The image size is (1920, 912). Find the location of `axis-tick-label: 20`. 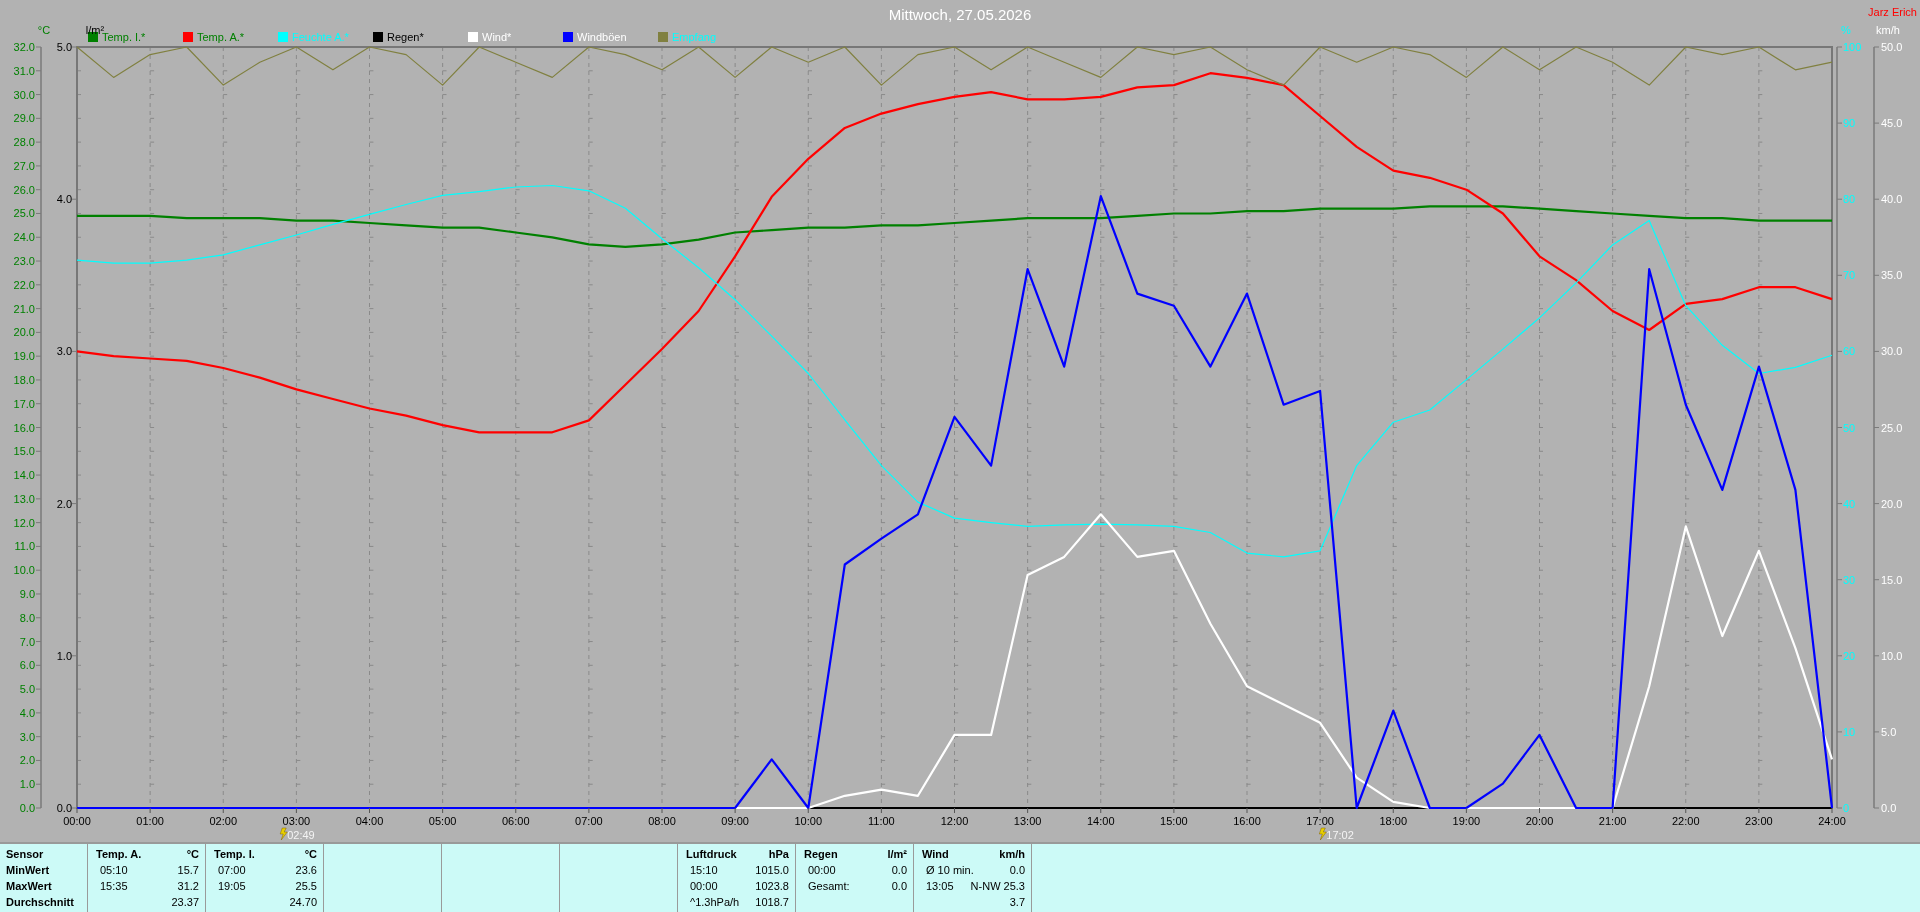

axis-tick-label: 20 is located at coordinates (1849, 655).